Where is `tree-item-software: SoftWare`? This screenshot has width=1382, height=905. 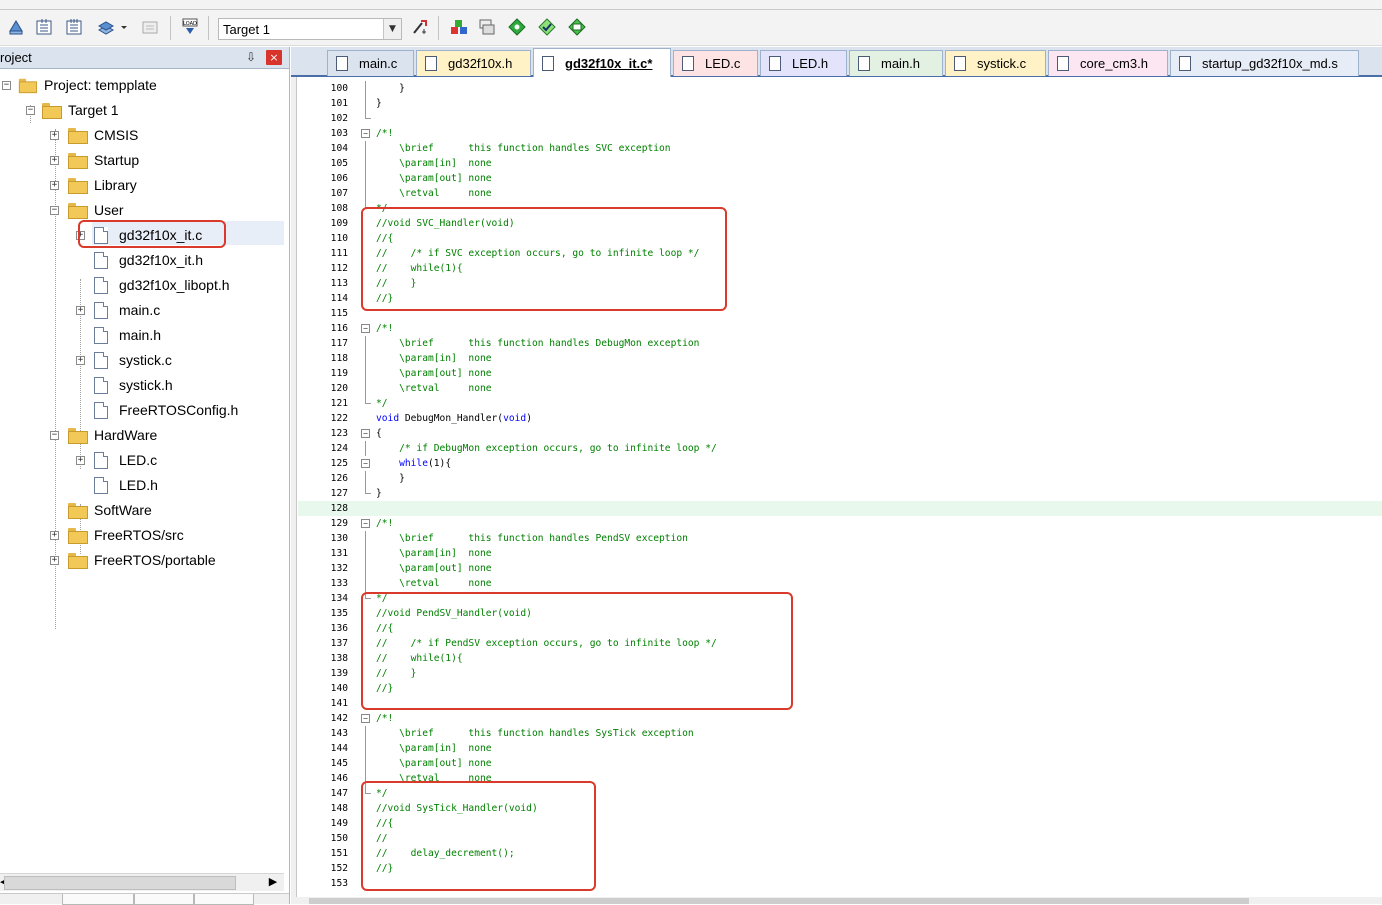
tree-item-software: SoftWare is located at coordinates (111, 510).